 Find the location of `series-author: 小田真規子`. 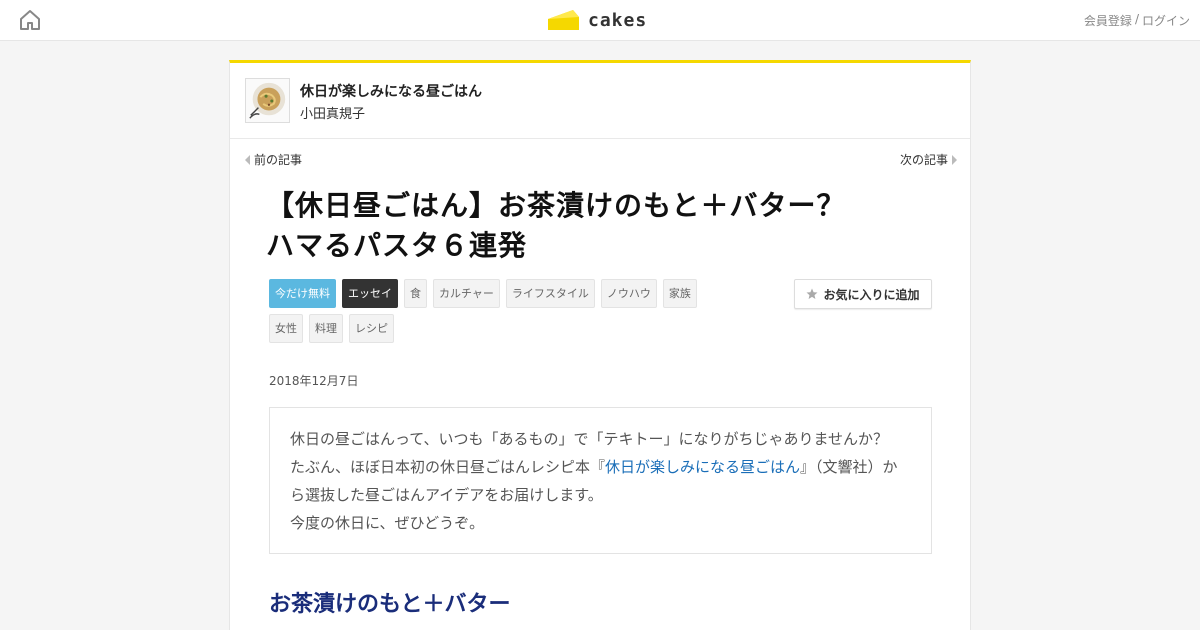

series-author: 小田真規子 is located at coordinates (332, 112).